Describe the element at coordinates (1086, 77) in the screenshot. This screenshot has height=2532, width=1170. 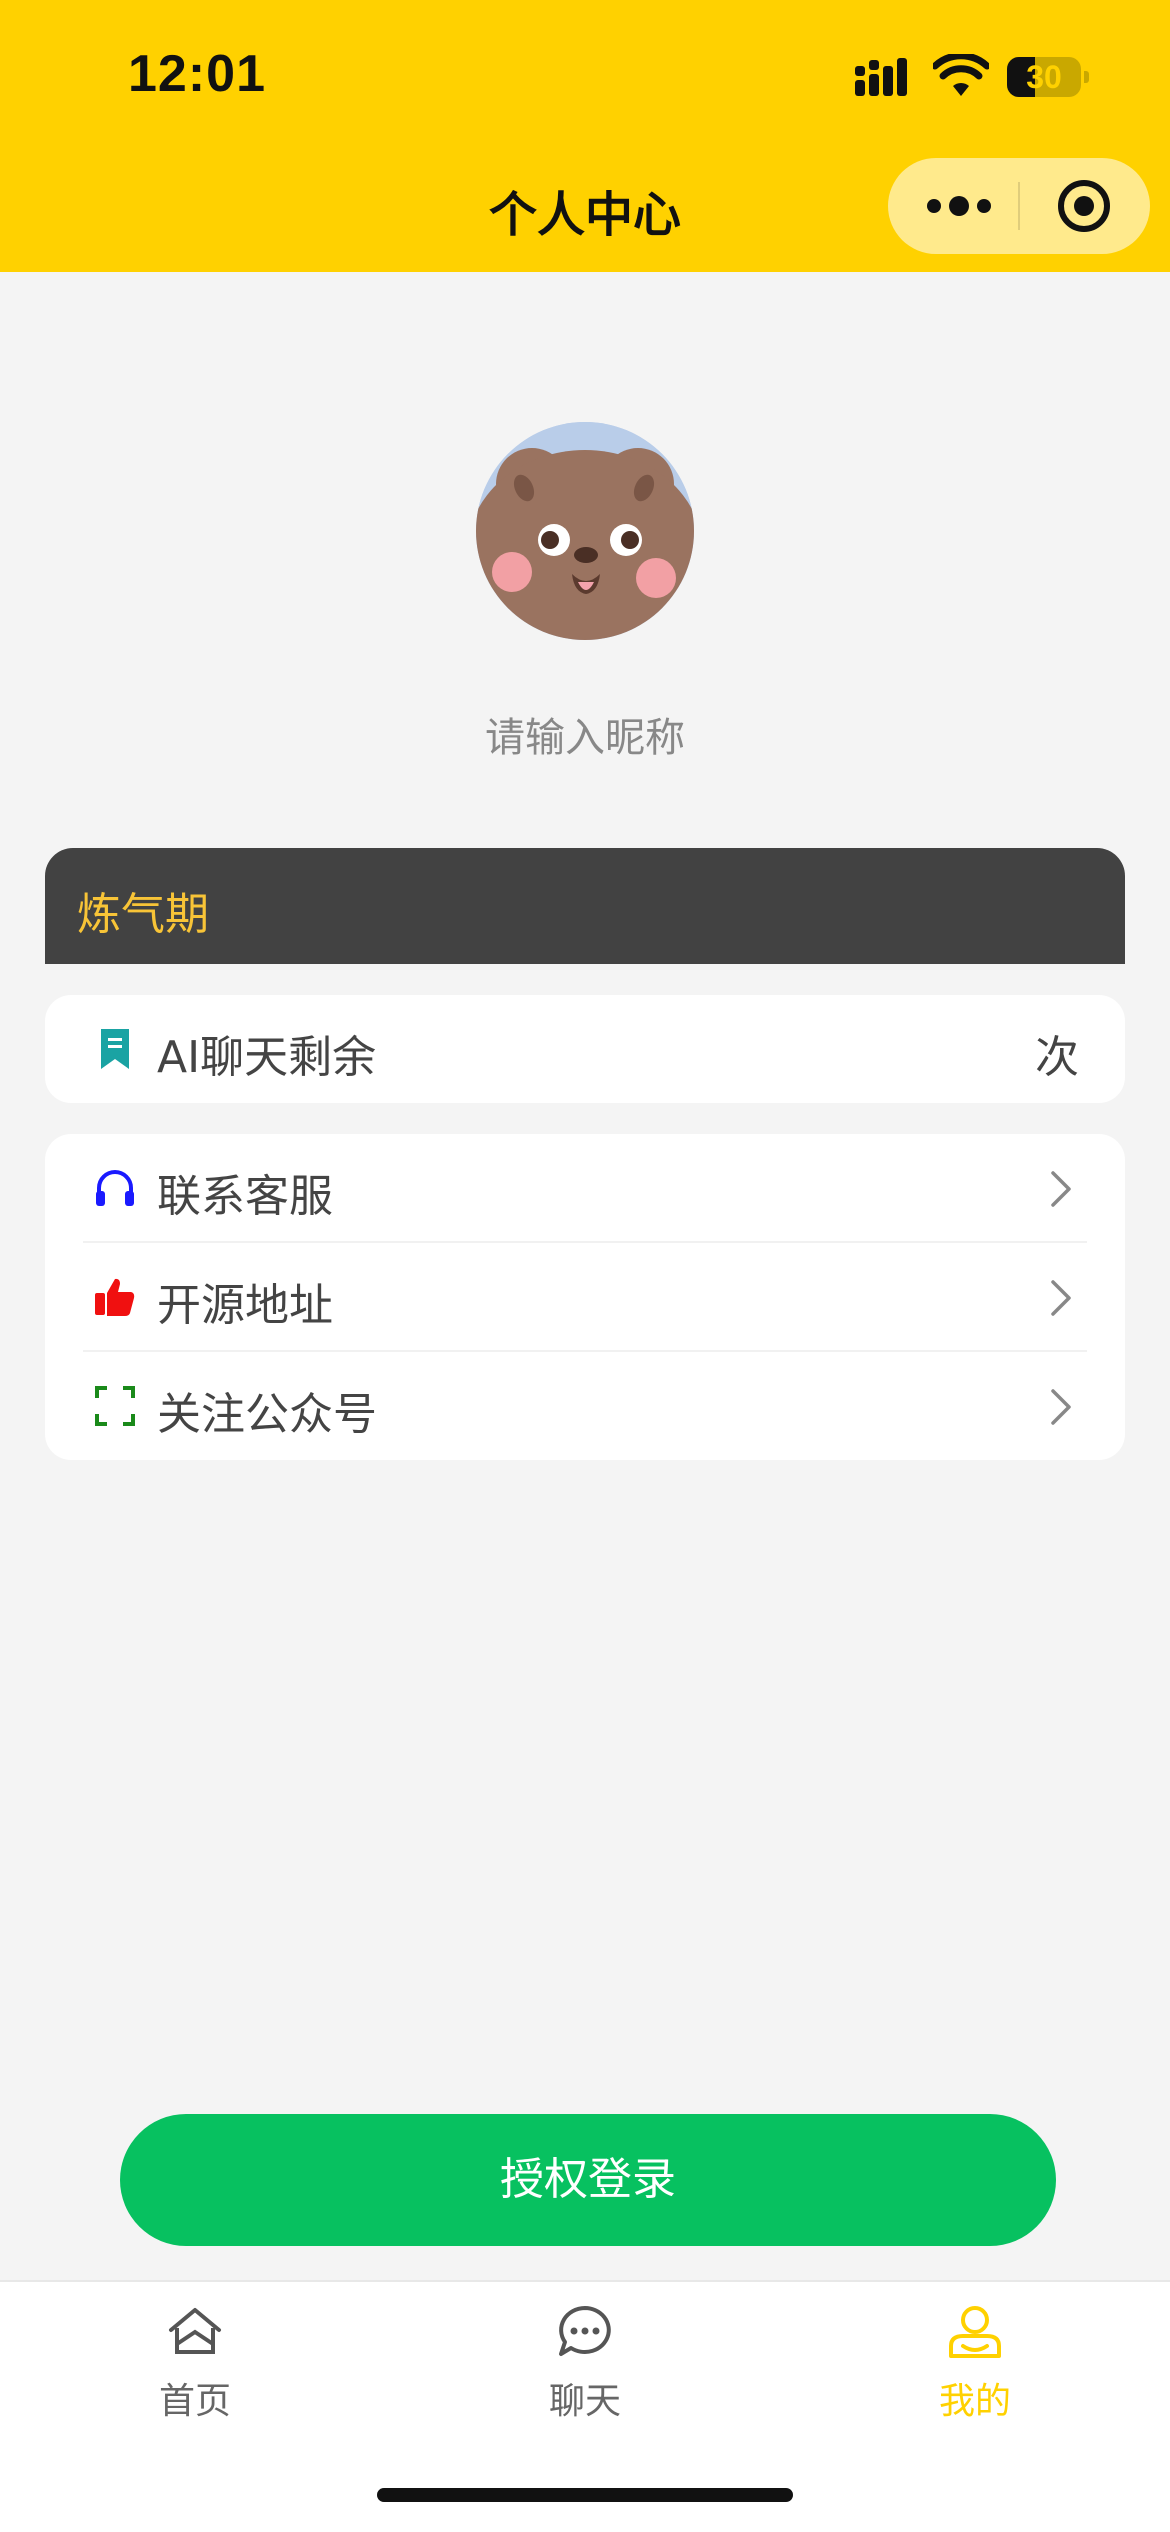
I see `battery-tip` at that location.